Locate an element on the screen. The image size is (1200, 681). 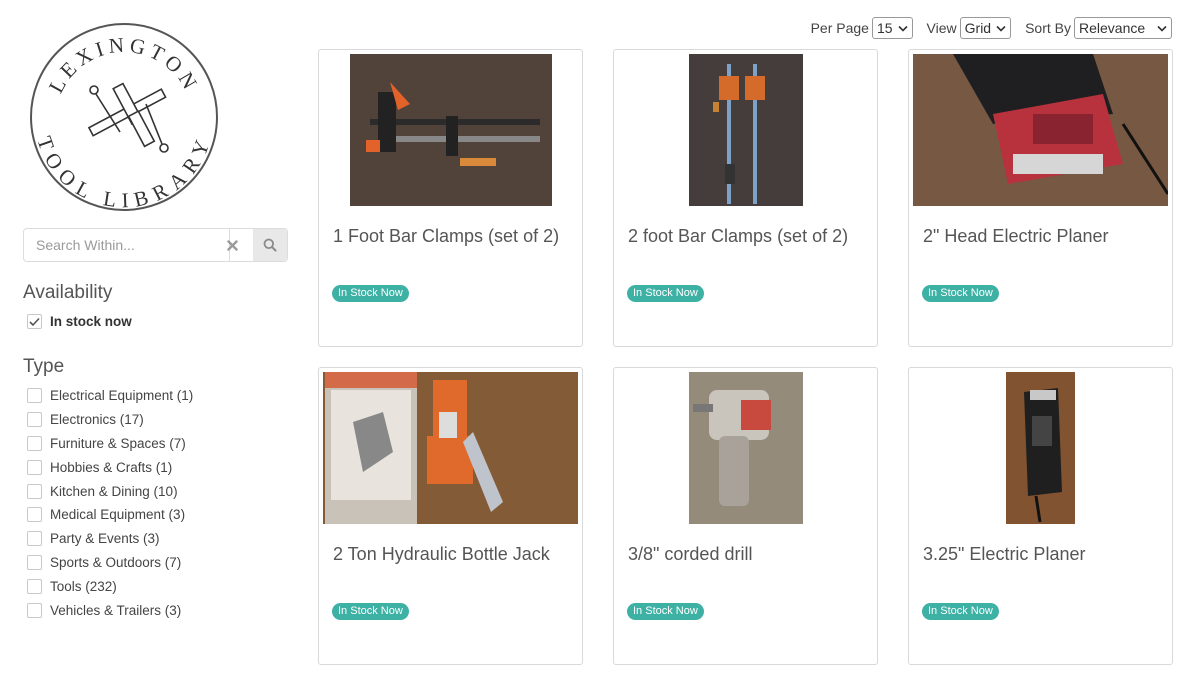
item-card: 2 Ton Hydraulic Bottle Jack In Stock Now is located at coordinates (450, 516).